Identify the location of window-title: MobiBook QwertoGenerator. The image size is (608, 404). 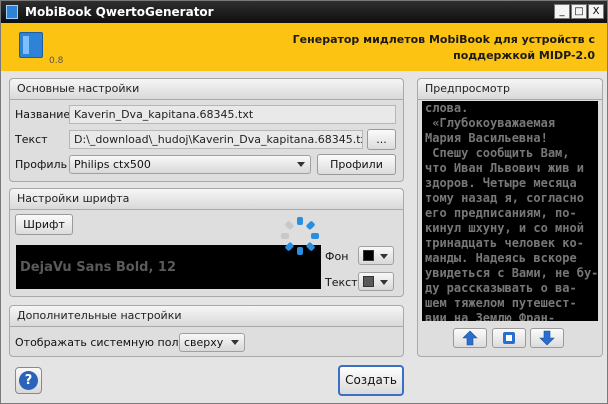
(119, 12).